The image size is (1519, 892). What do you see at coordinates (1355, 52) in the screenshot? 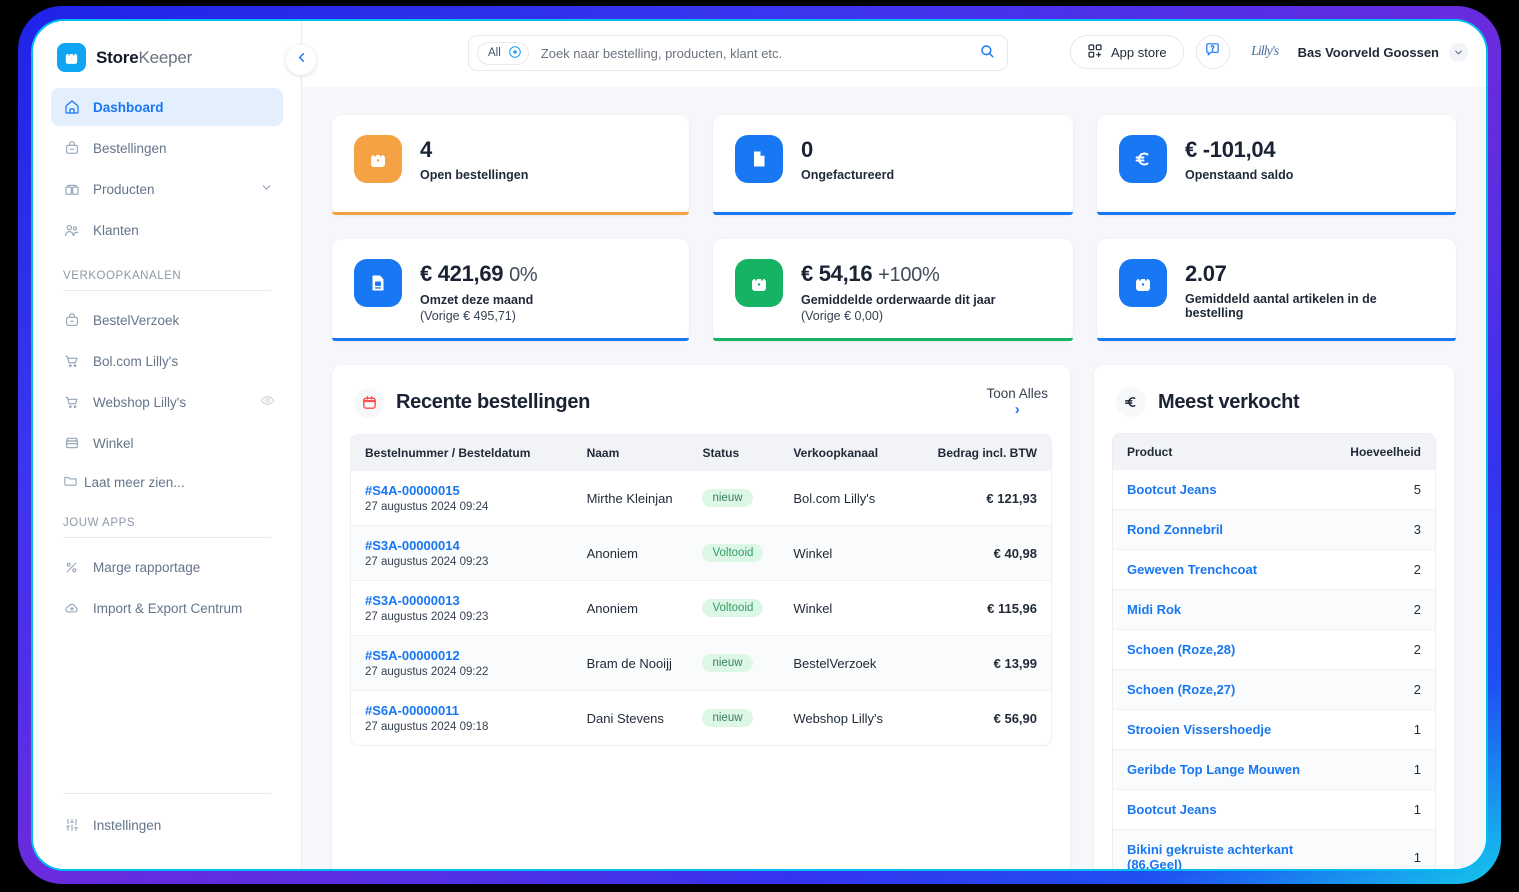
I see `user-menu: Lilly's Bas Voorveld Goossen` at bounding box center [1355, 52].